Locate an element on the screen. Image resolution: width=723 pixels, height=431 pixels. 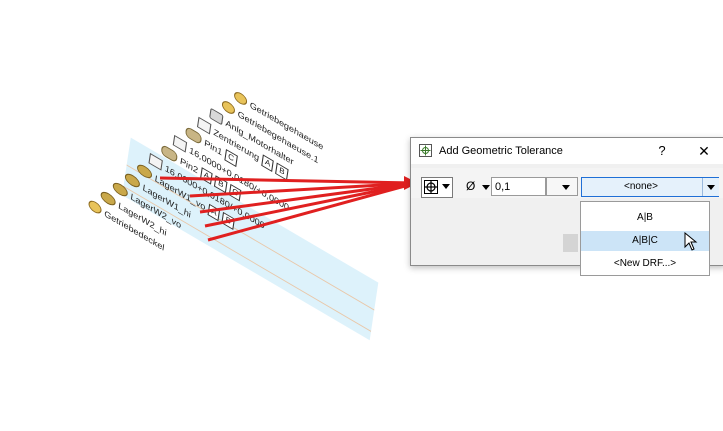
dialog-button-partial is located at coordinates (570, 243).